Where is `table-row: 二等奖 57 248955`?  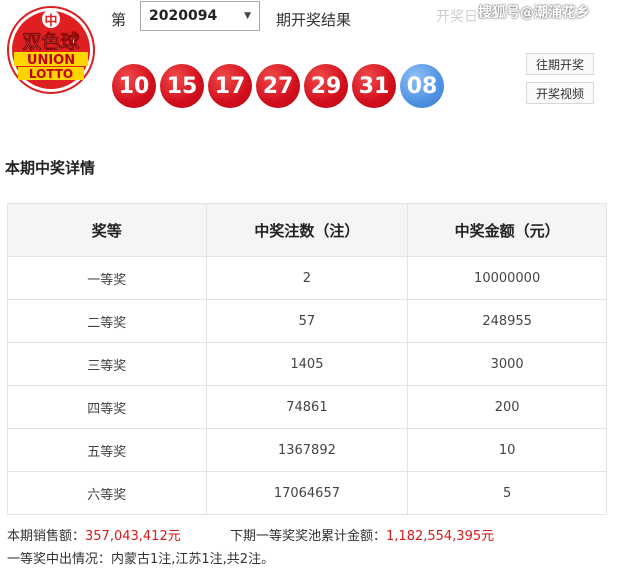 table-row: 二等奖 57 248955 is located at coordinates (307, 321).